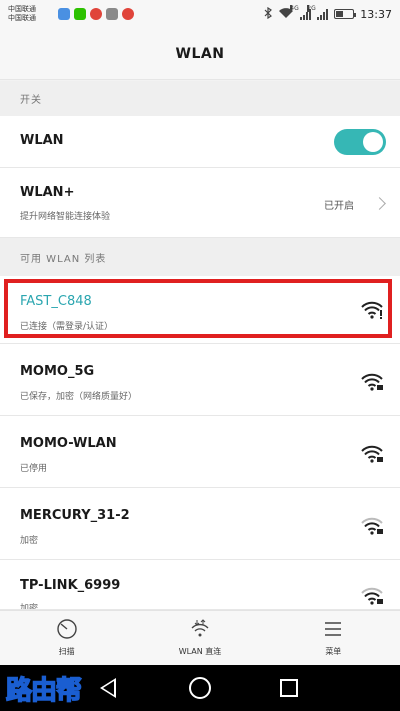 This screenshot has height=711, width=400. Describe the element at coordinates (75, 515) in the screenshot. I see `network-name: MERCURY_31-2` at that location.